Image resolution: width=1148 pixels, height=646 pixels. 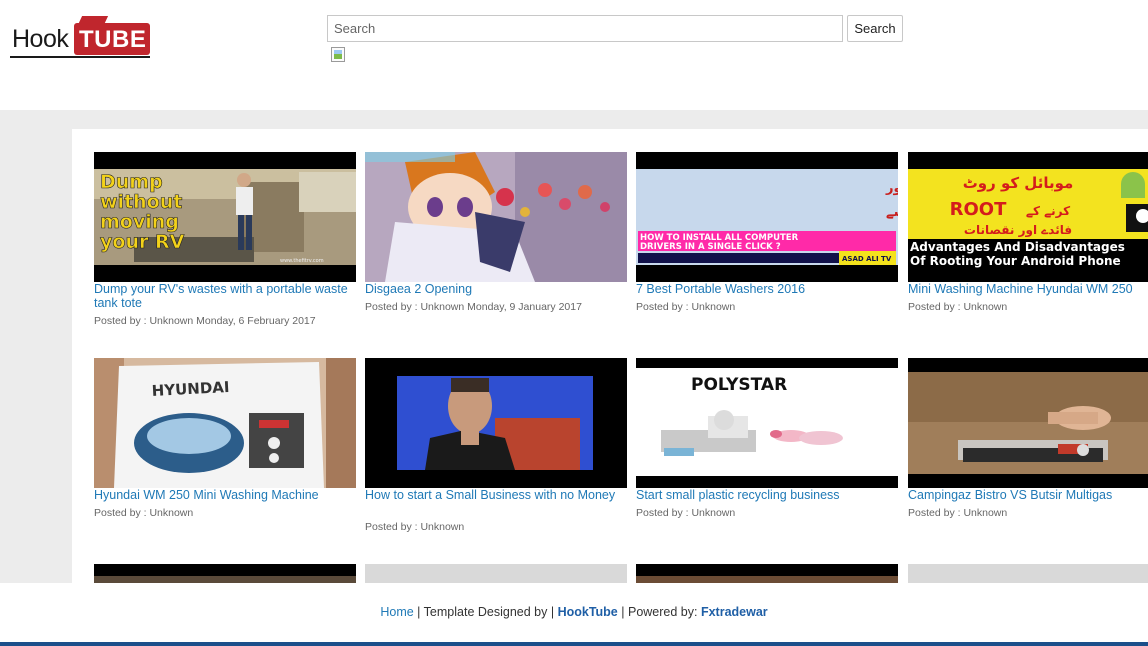 I want to click on thumb-text: your RV, so click(x=142, y=242).